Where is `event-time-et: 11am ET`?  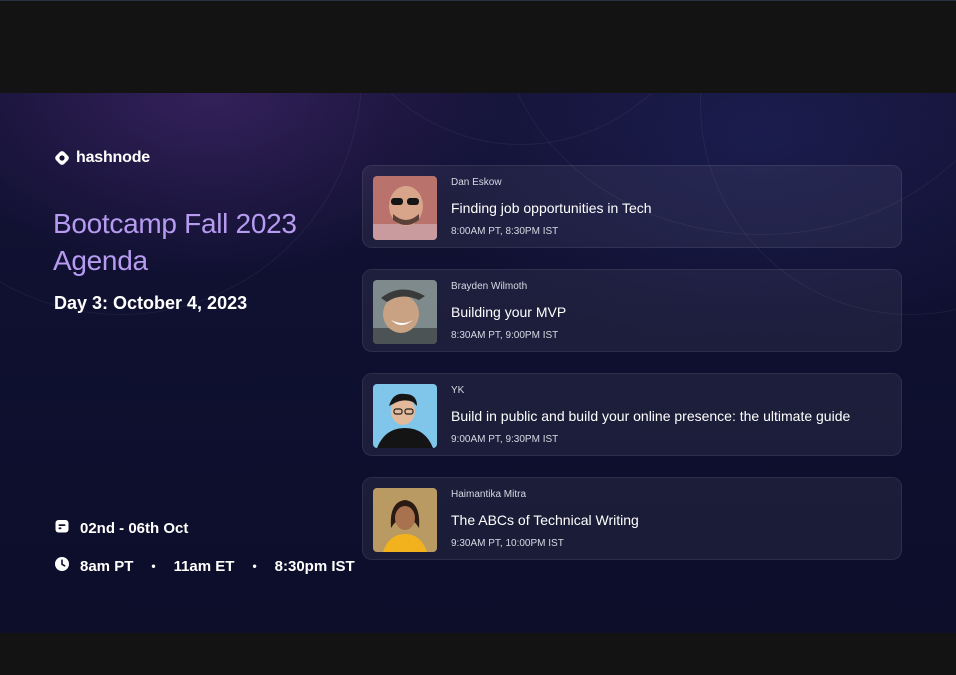
event-time-et: 11am ET is located at coordinates (204, 566).